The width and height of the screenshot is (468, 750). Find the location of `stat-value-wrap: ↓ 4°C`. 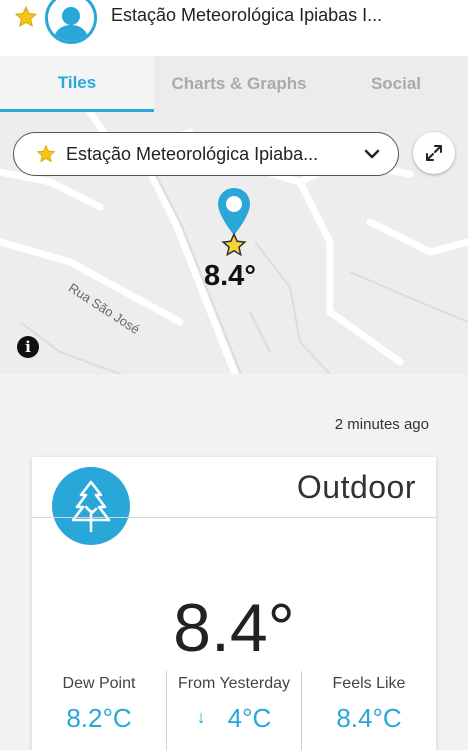

stat-value-wrap: ↓ 4°C is located at coordinates (234, 718).